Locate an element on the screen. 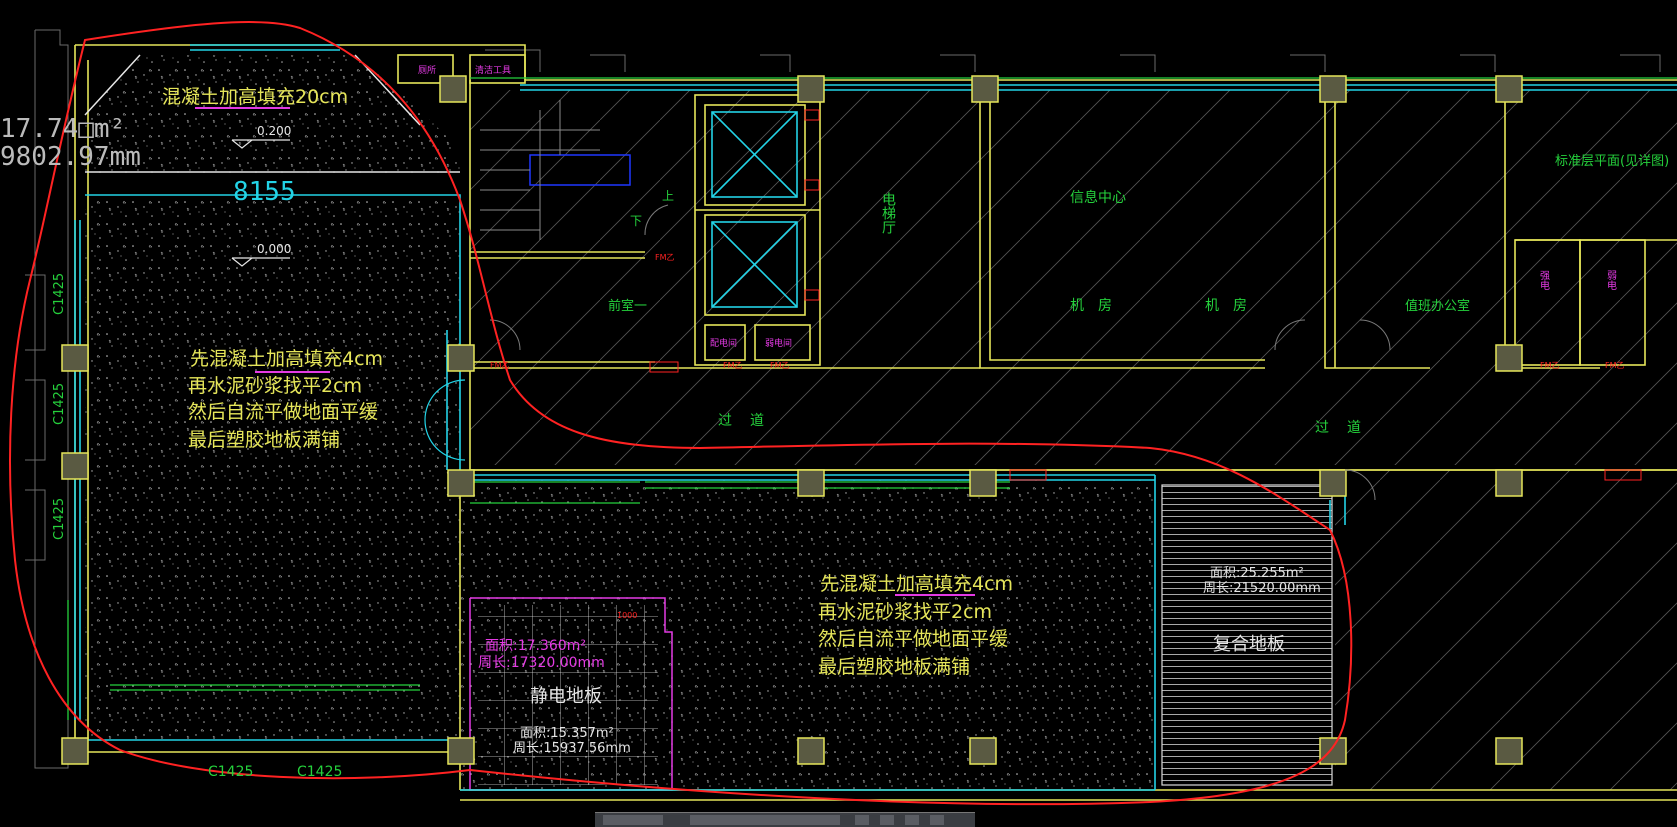 The height and width of the screenshot is (827, 1677). command-line-bar is located at coordinates (785, 819).